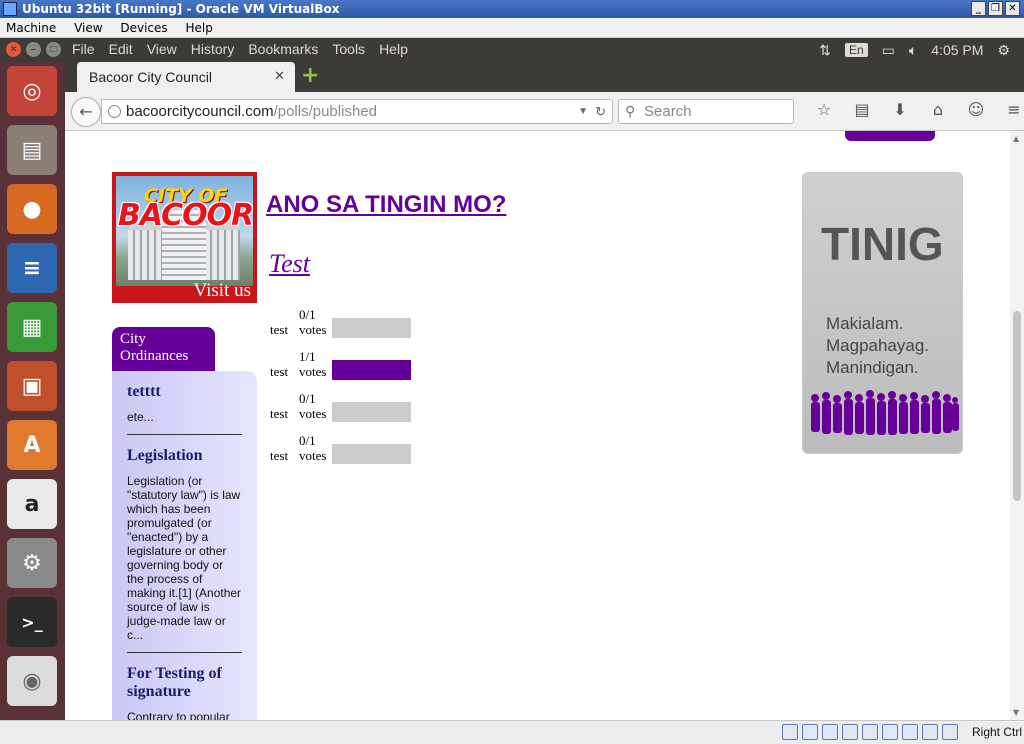 The image size is (1024, 744). Describe the element at coordinates (163, 349) in the screenshot. I see `sidebar-tab-city-ordinances: City Ordinances` at that location.